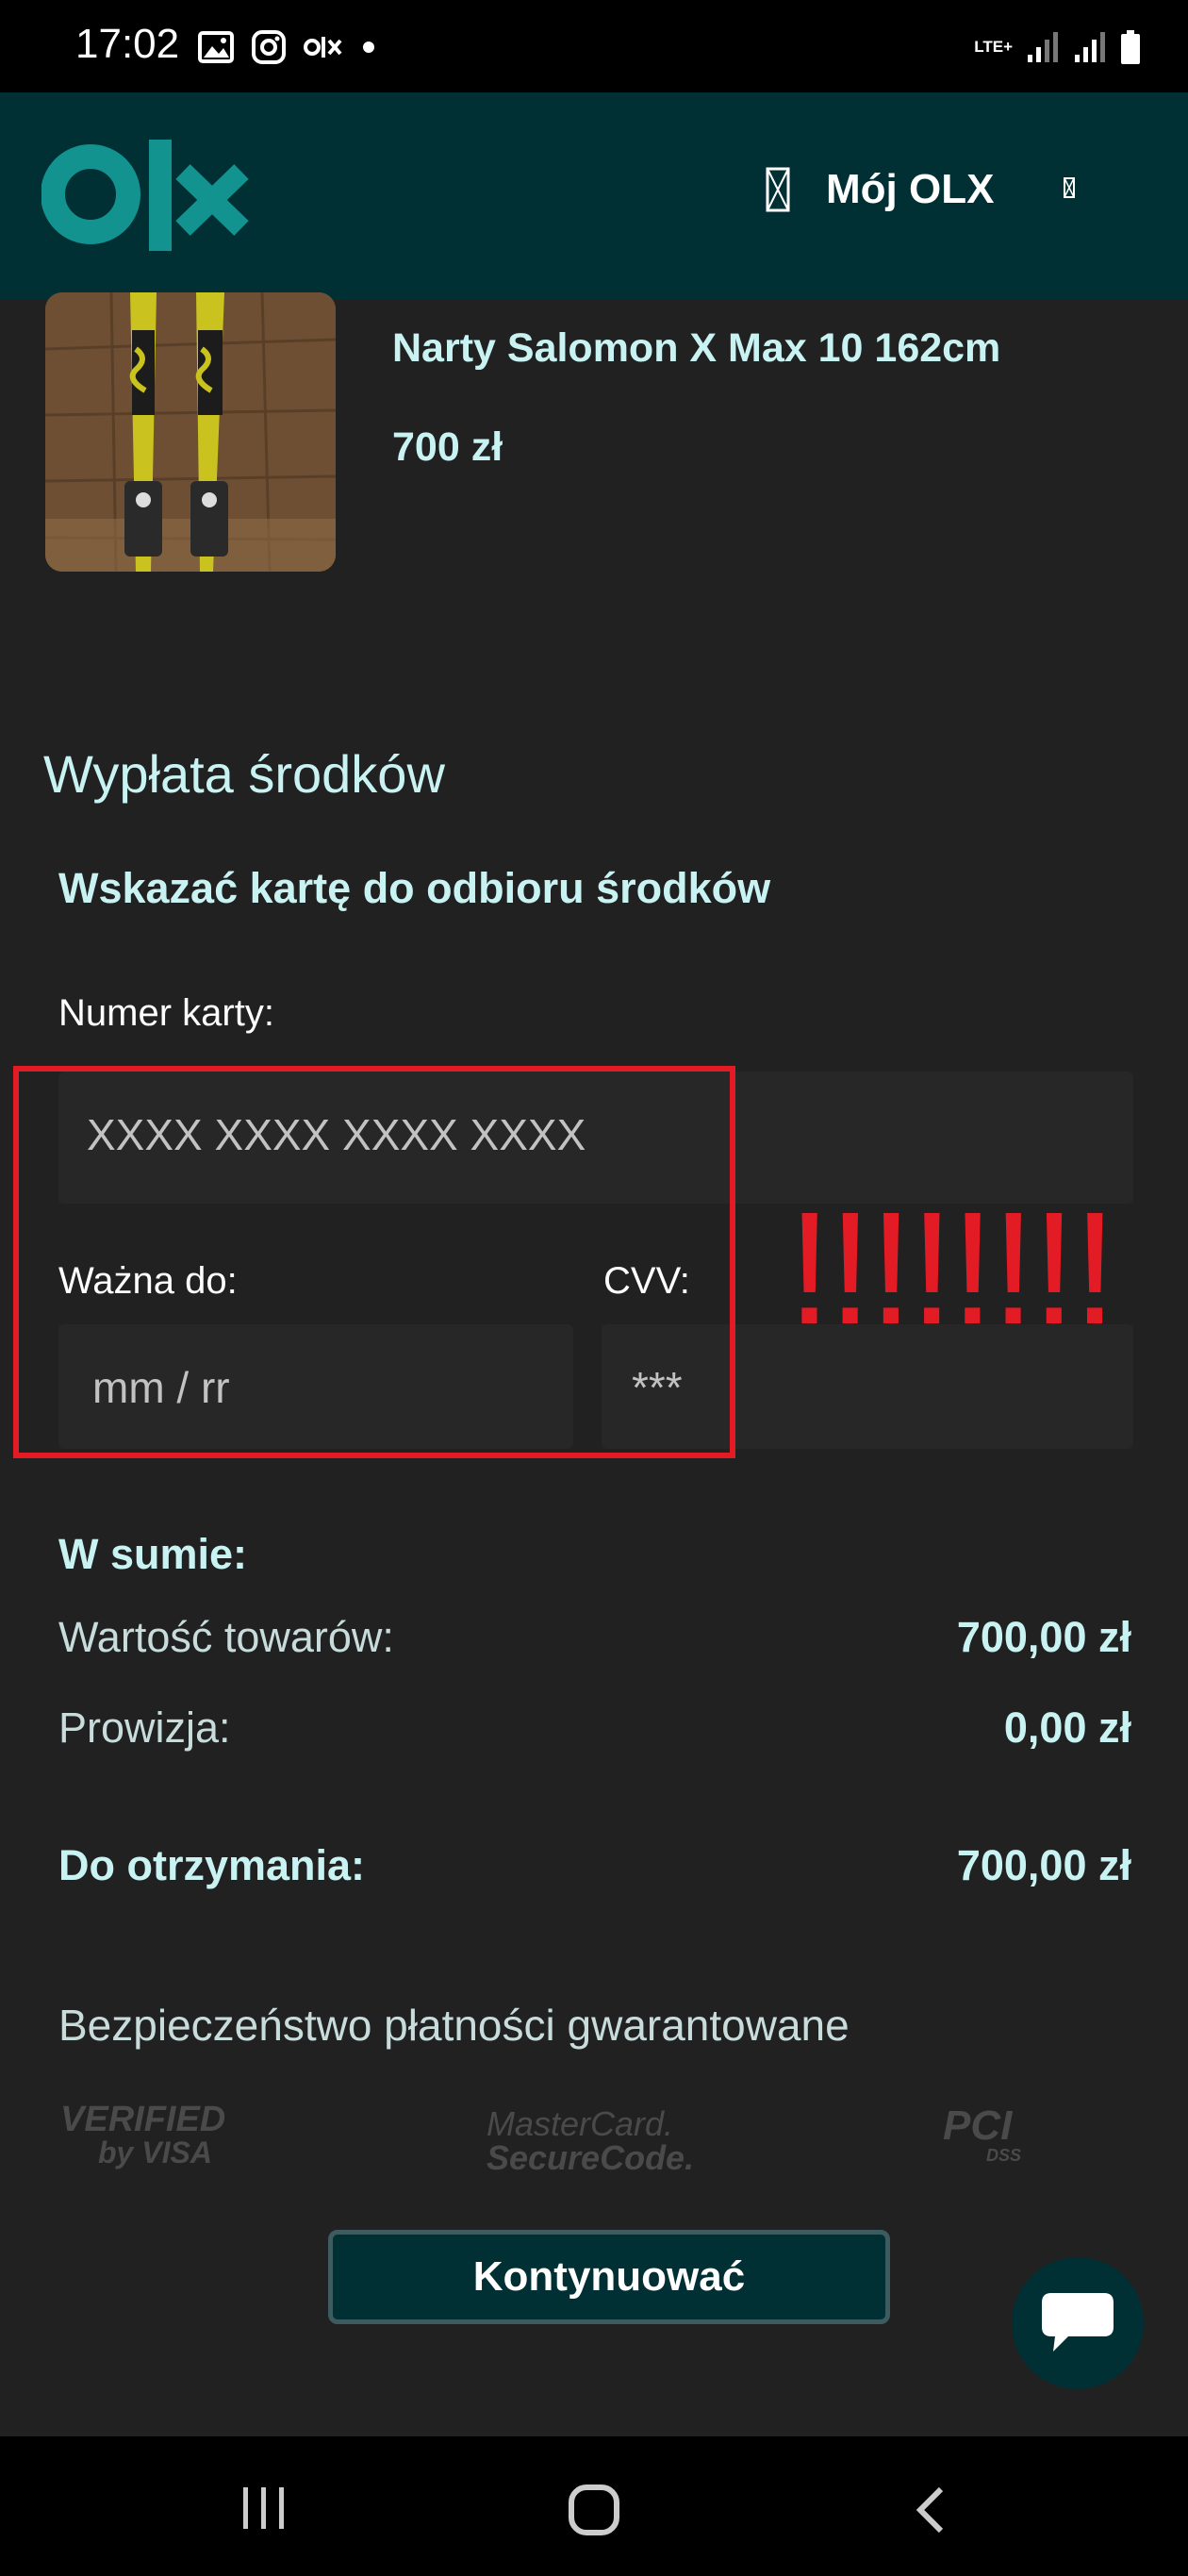  I want to click on card-number-label: Numer karty:, so click(166, 1013).